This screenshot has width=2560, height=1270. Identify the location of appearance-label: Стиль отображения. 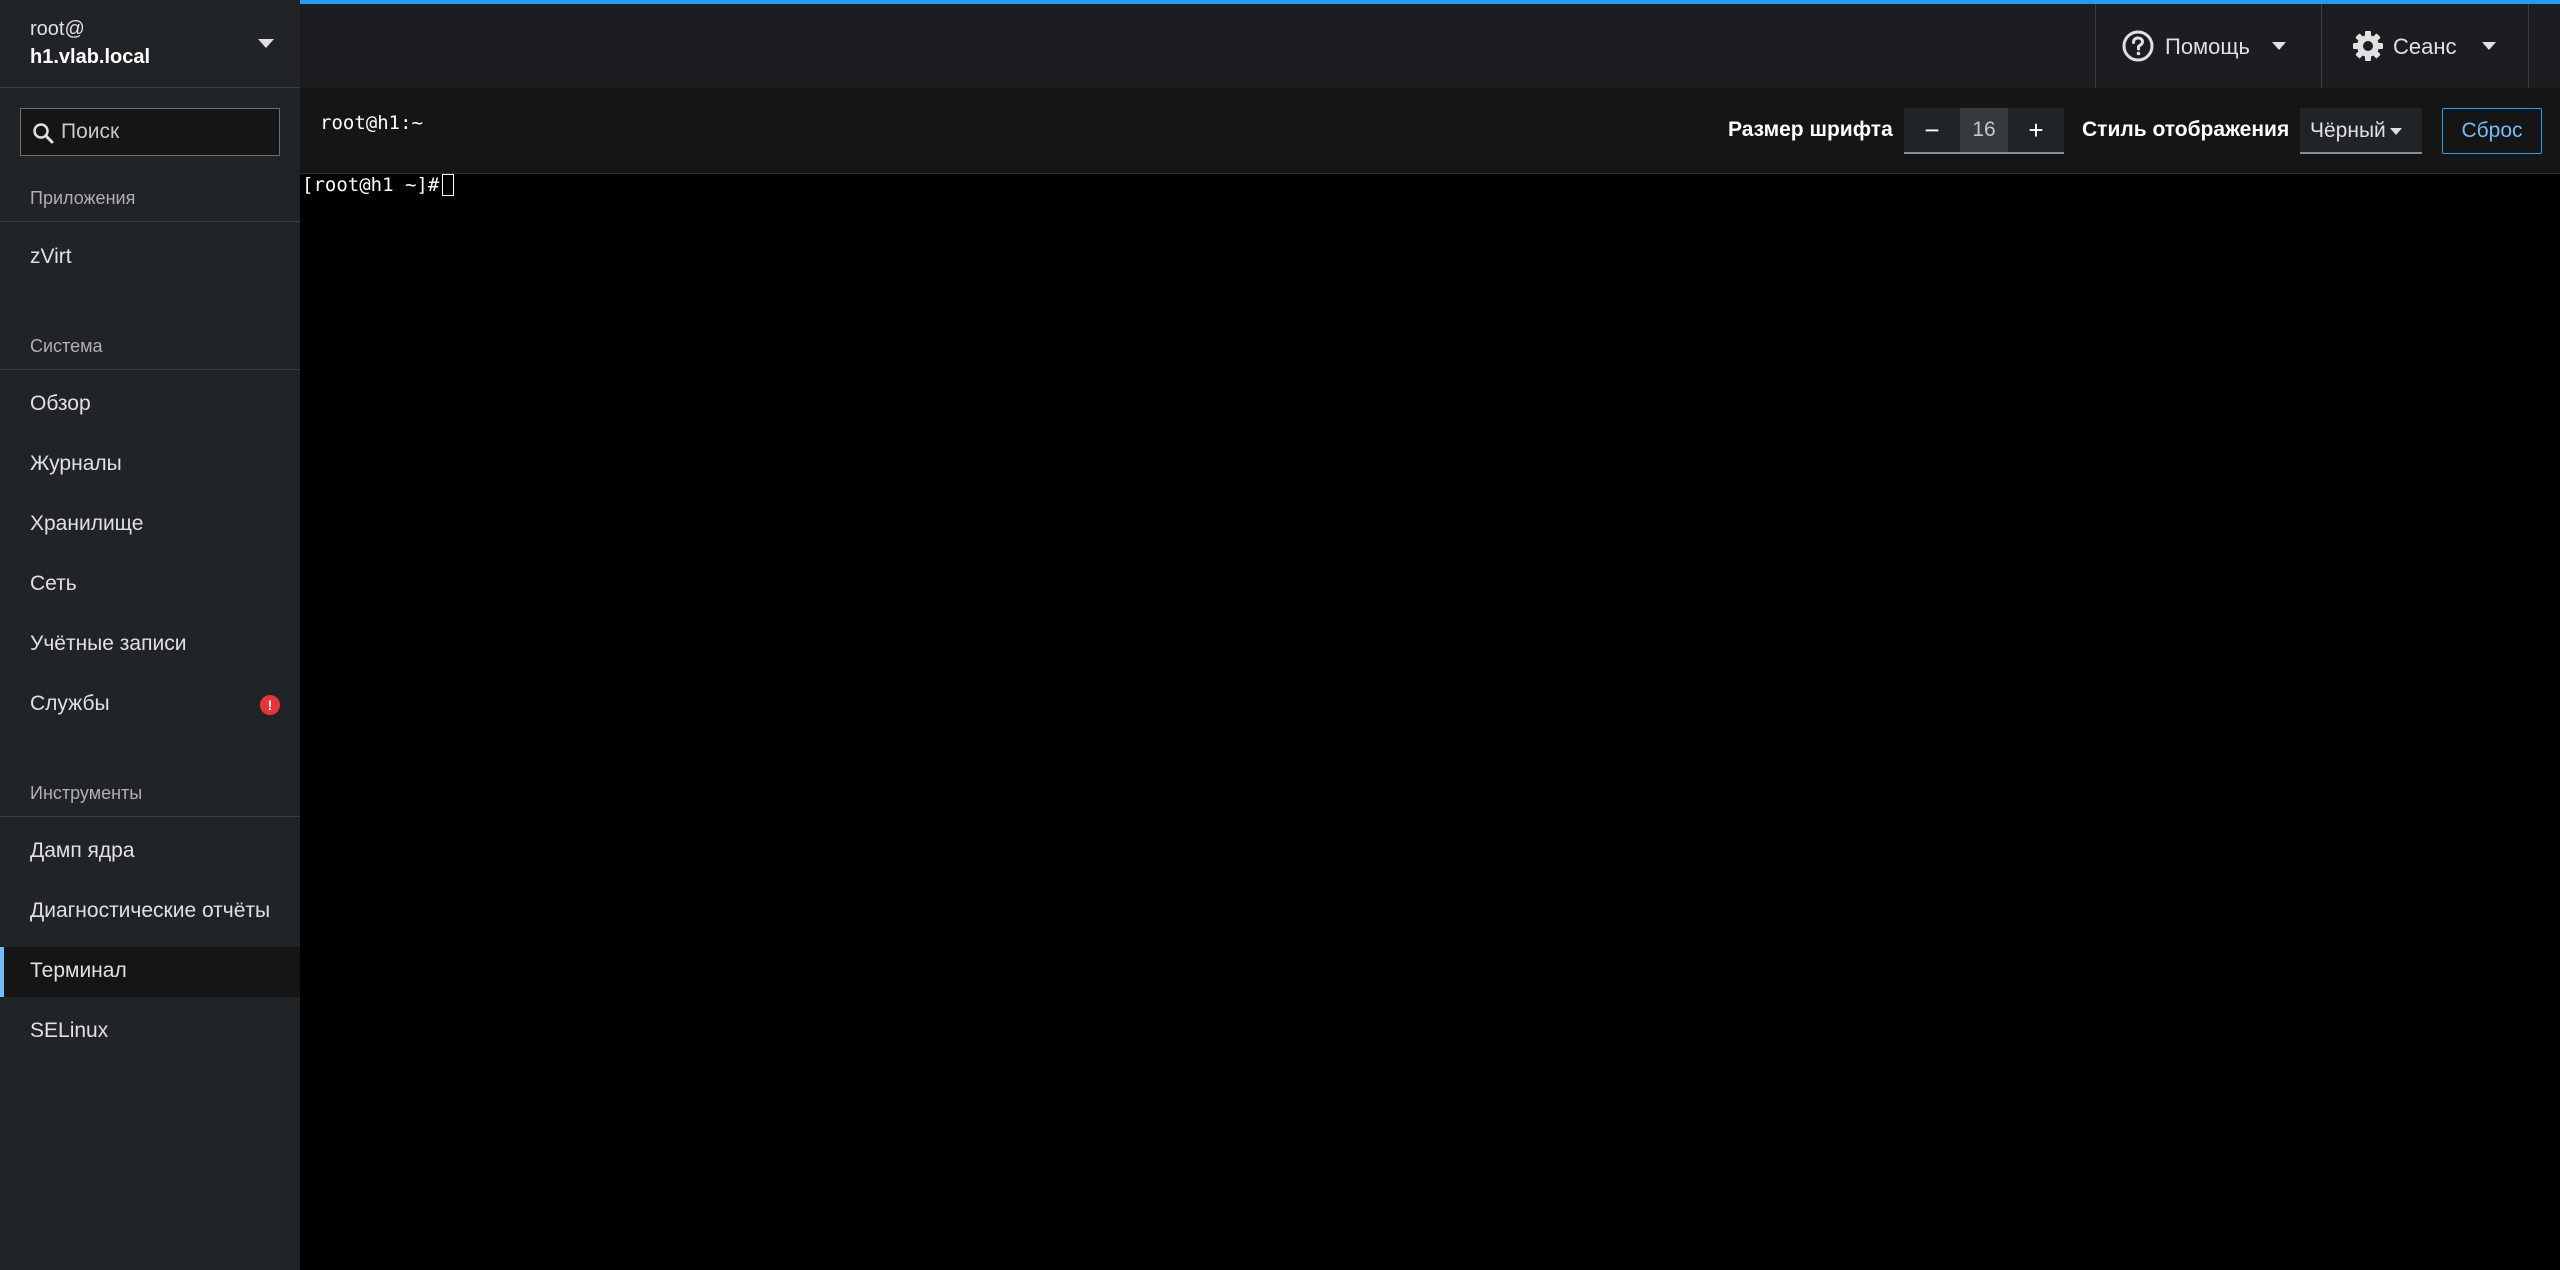
(2186, 129).